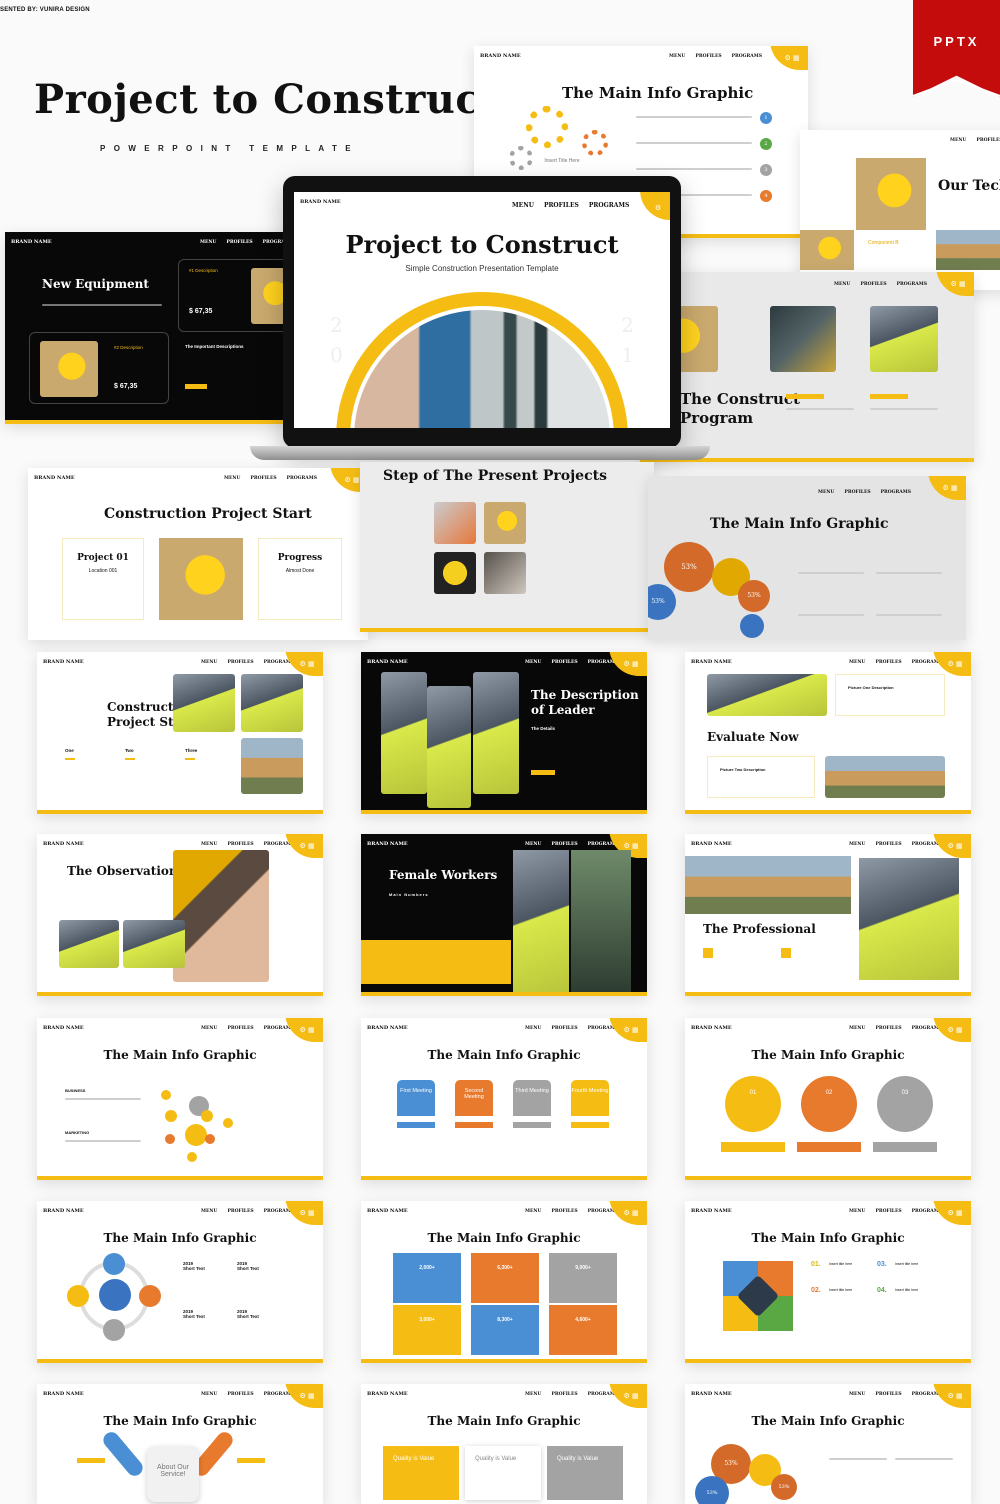 The width and height of the screenshot is (1000, 1504). What do you see at coordinates (889, 396) in the screenshot?
I see `program-tag` at bounding box center [889, 396].